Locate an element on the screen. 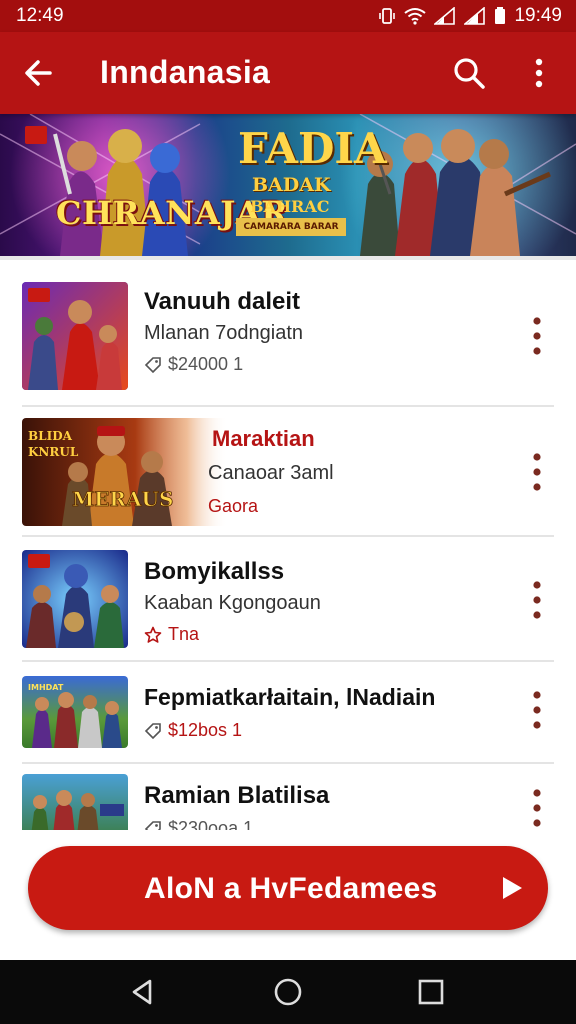 This screenshot has width=576, height=1024. nav-home-icon is located at coordinates (288, 992).